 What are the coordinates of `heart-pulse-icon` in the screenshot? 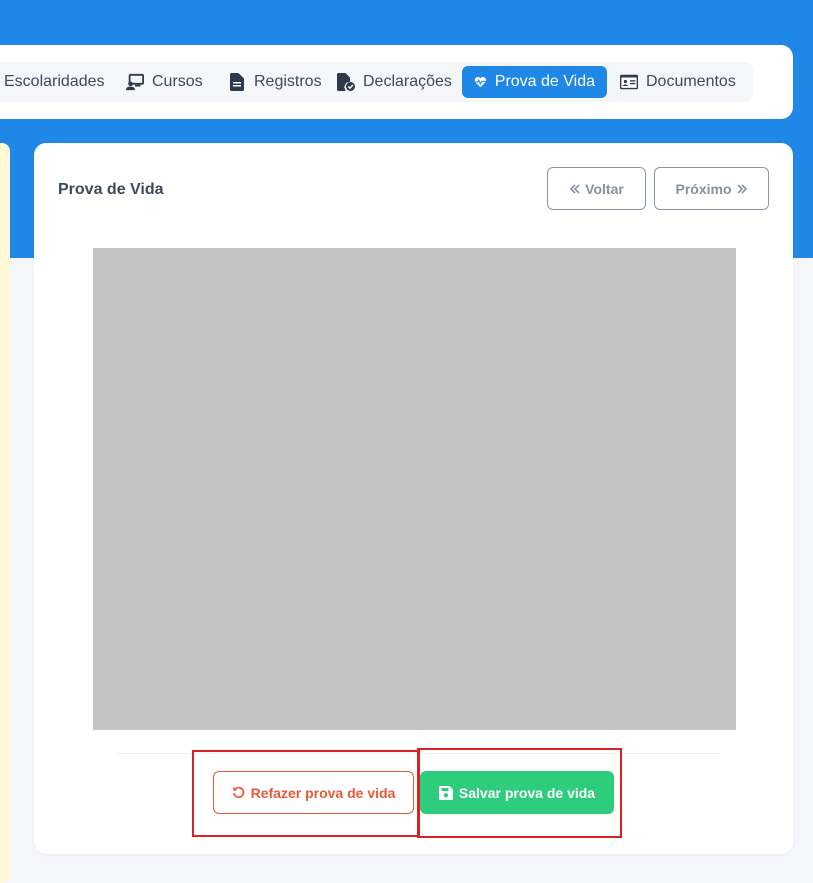 It's located at (480, 82).